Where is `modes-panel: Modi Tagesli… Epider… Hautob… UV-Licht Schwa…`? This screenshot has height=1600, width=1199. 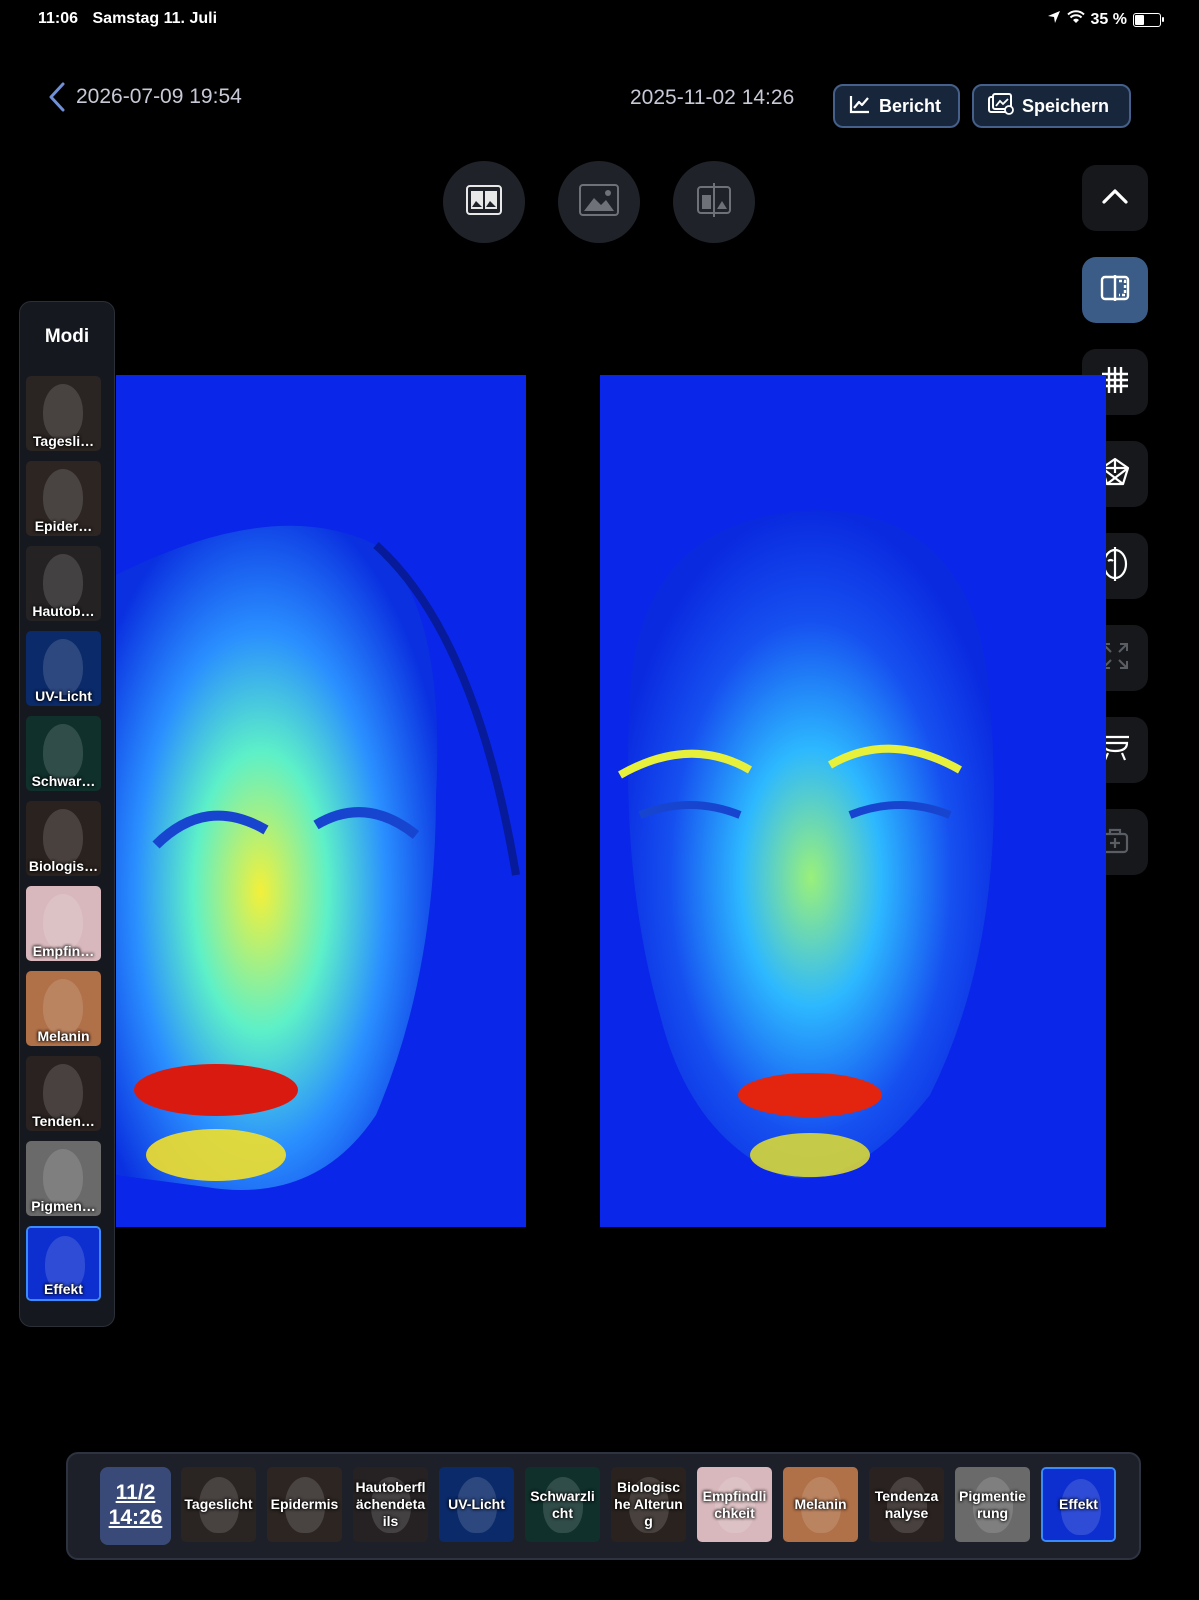 modes-panel: Modi Tagesli… Epider… Hautob… UV-Licht Schwa… is located at coordinates (67, 814).